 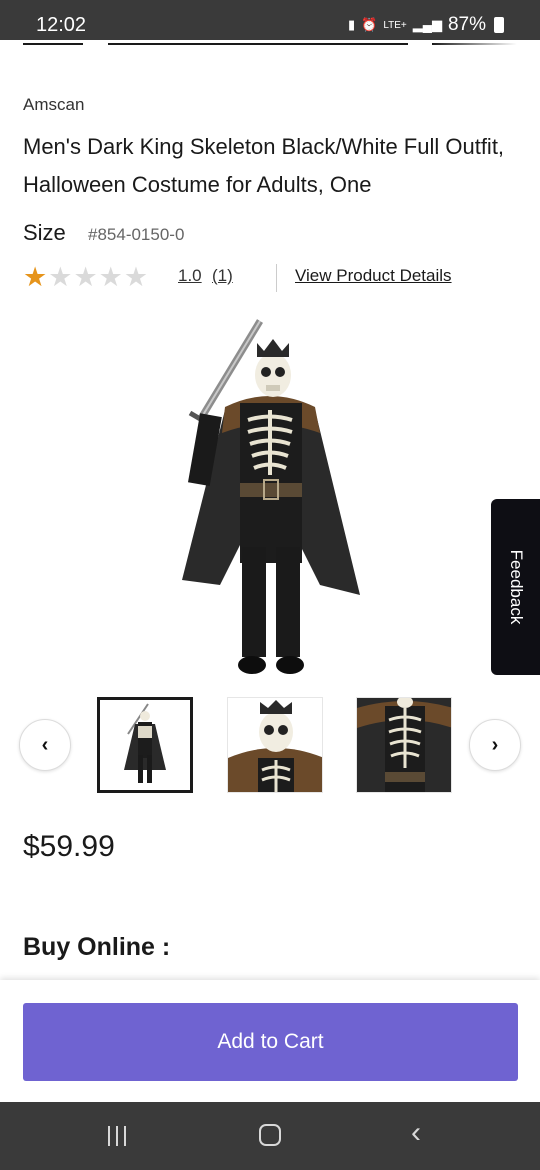 I want to click on lock-icon: ▮, so click(x=351, y=24).